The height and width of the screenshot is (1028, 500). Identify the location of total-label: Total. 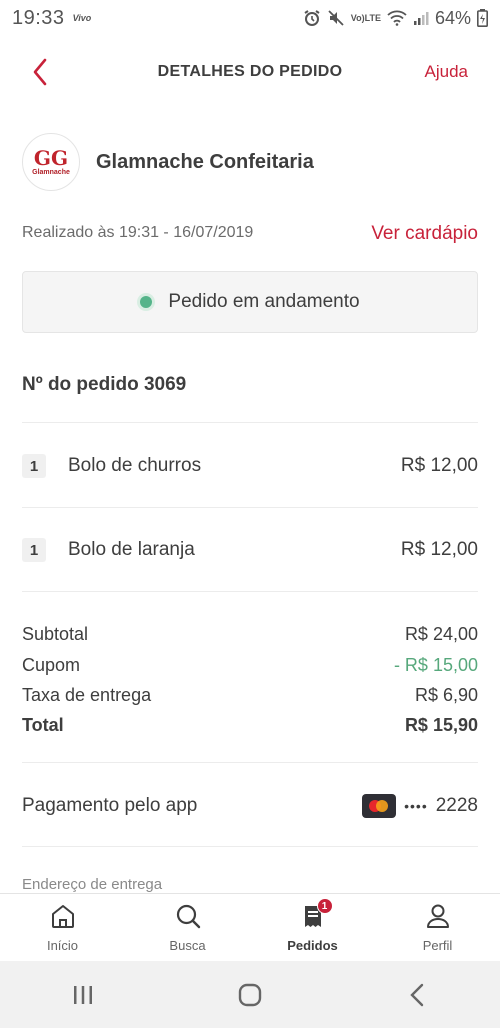
(43, 725).